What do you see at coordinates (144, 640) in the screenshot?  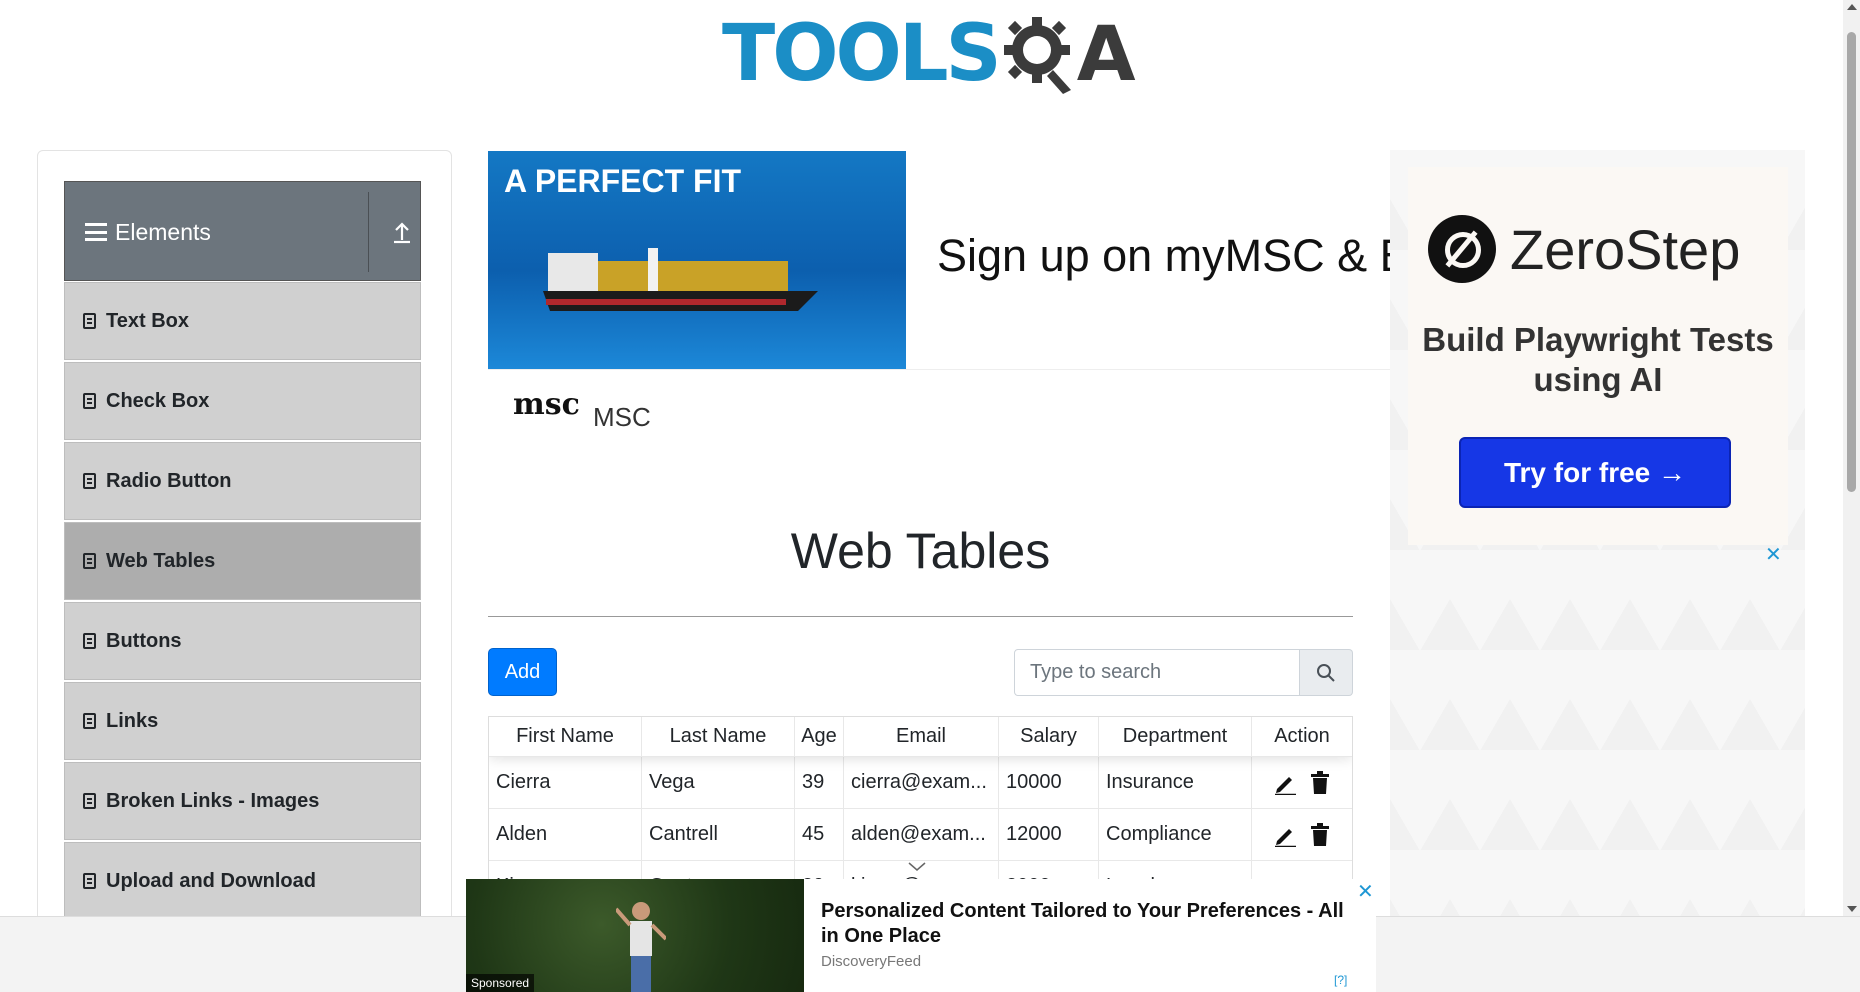 I see `sidebar-item-label: Buttons` at bounding box center [144, 640].